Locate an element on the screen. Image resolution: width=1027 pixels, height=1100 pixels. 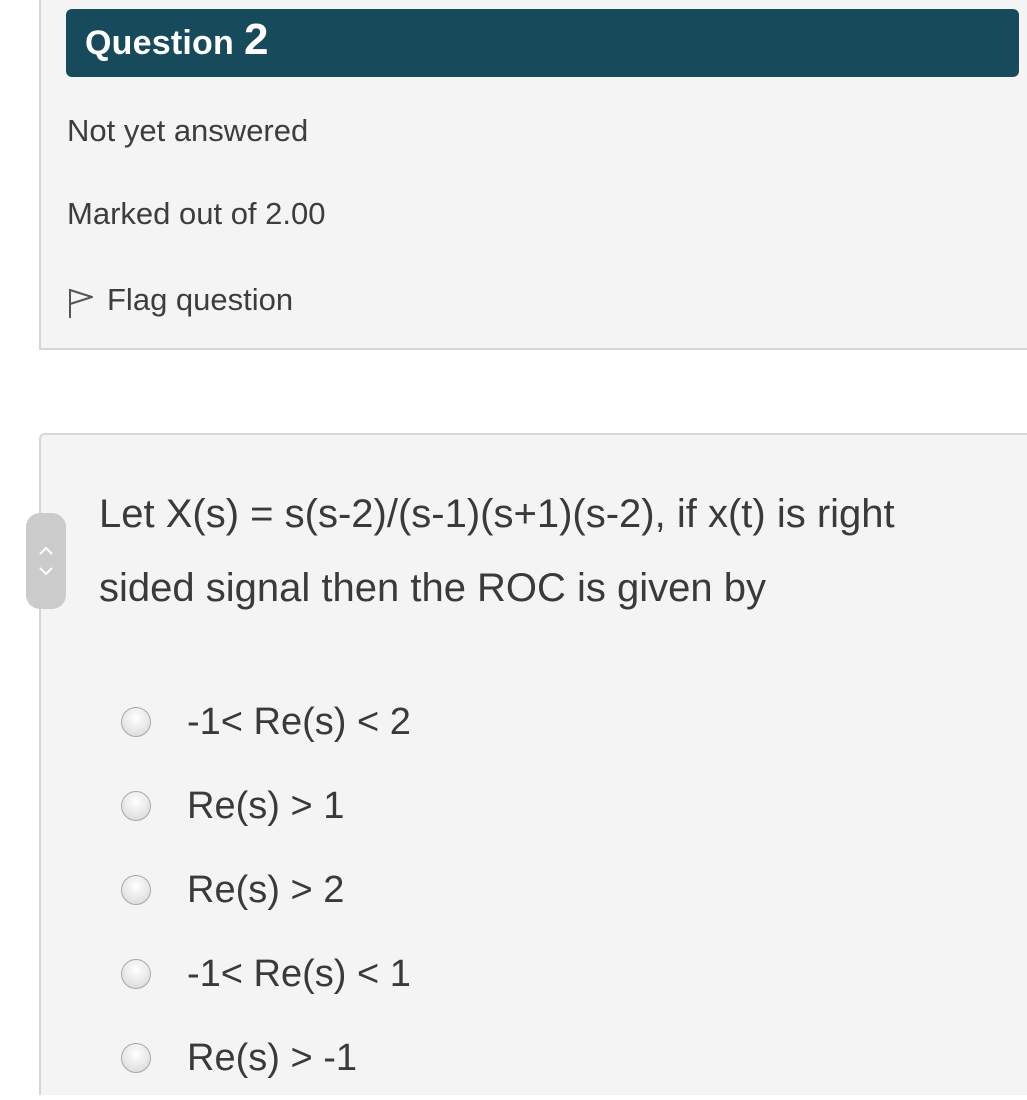
answer-option: -1< Re(s) < 1 is located at coordinates (266, 974).